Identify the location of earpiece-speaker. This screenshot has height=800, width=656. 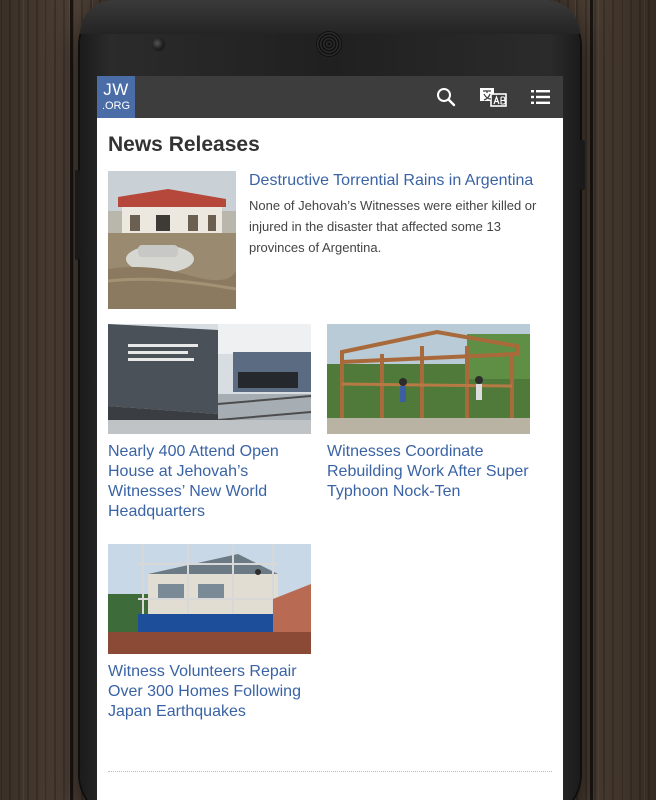
(329, 44).